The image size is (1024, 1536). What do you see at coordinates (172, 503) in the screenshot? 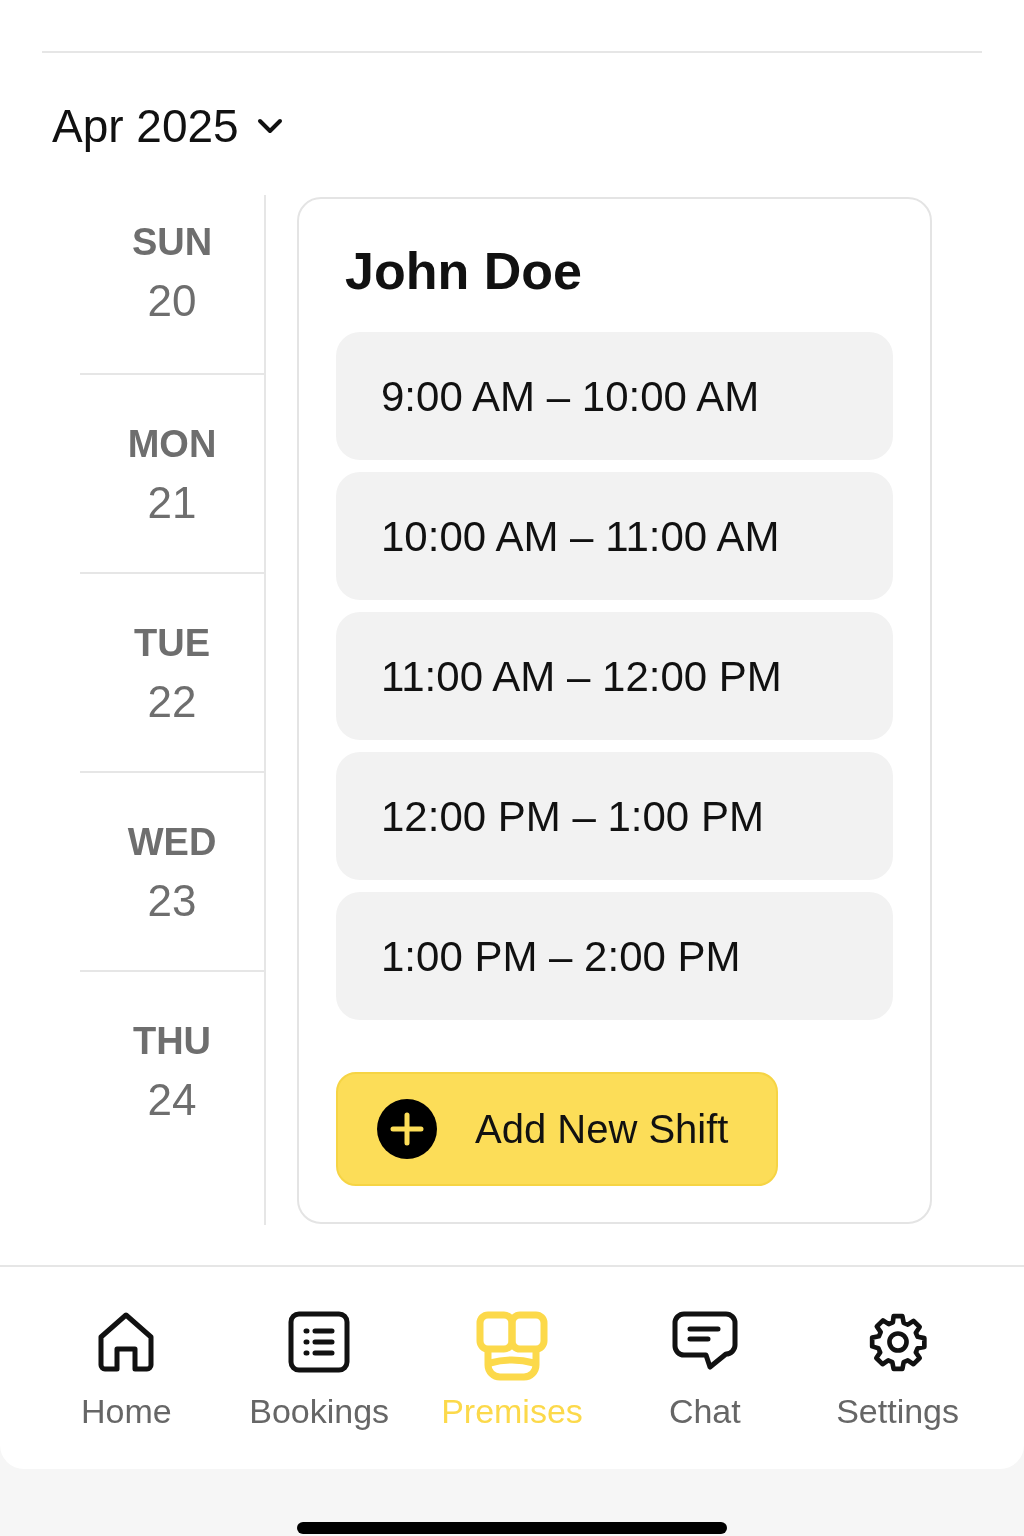
I see `date-number: 21` at bounding box center [172, 503].